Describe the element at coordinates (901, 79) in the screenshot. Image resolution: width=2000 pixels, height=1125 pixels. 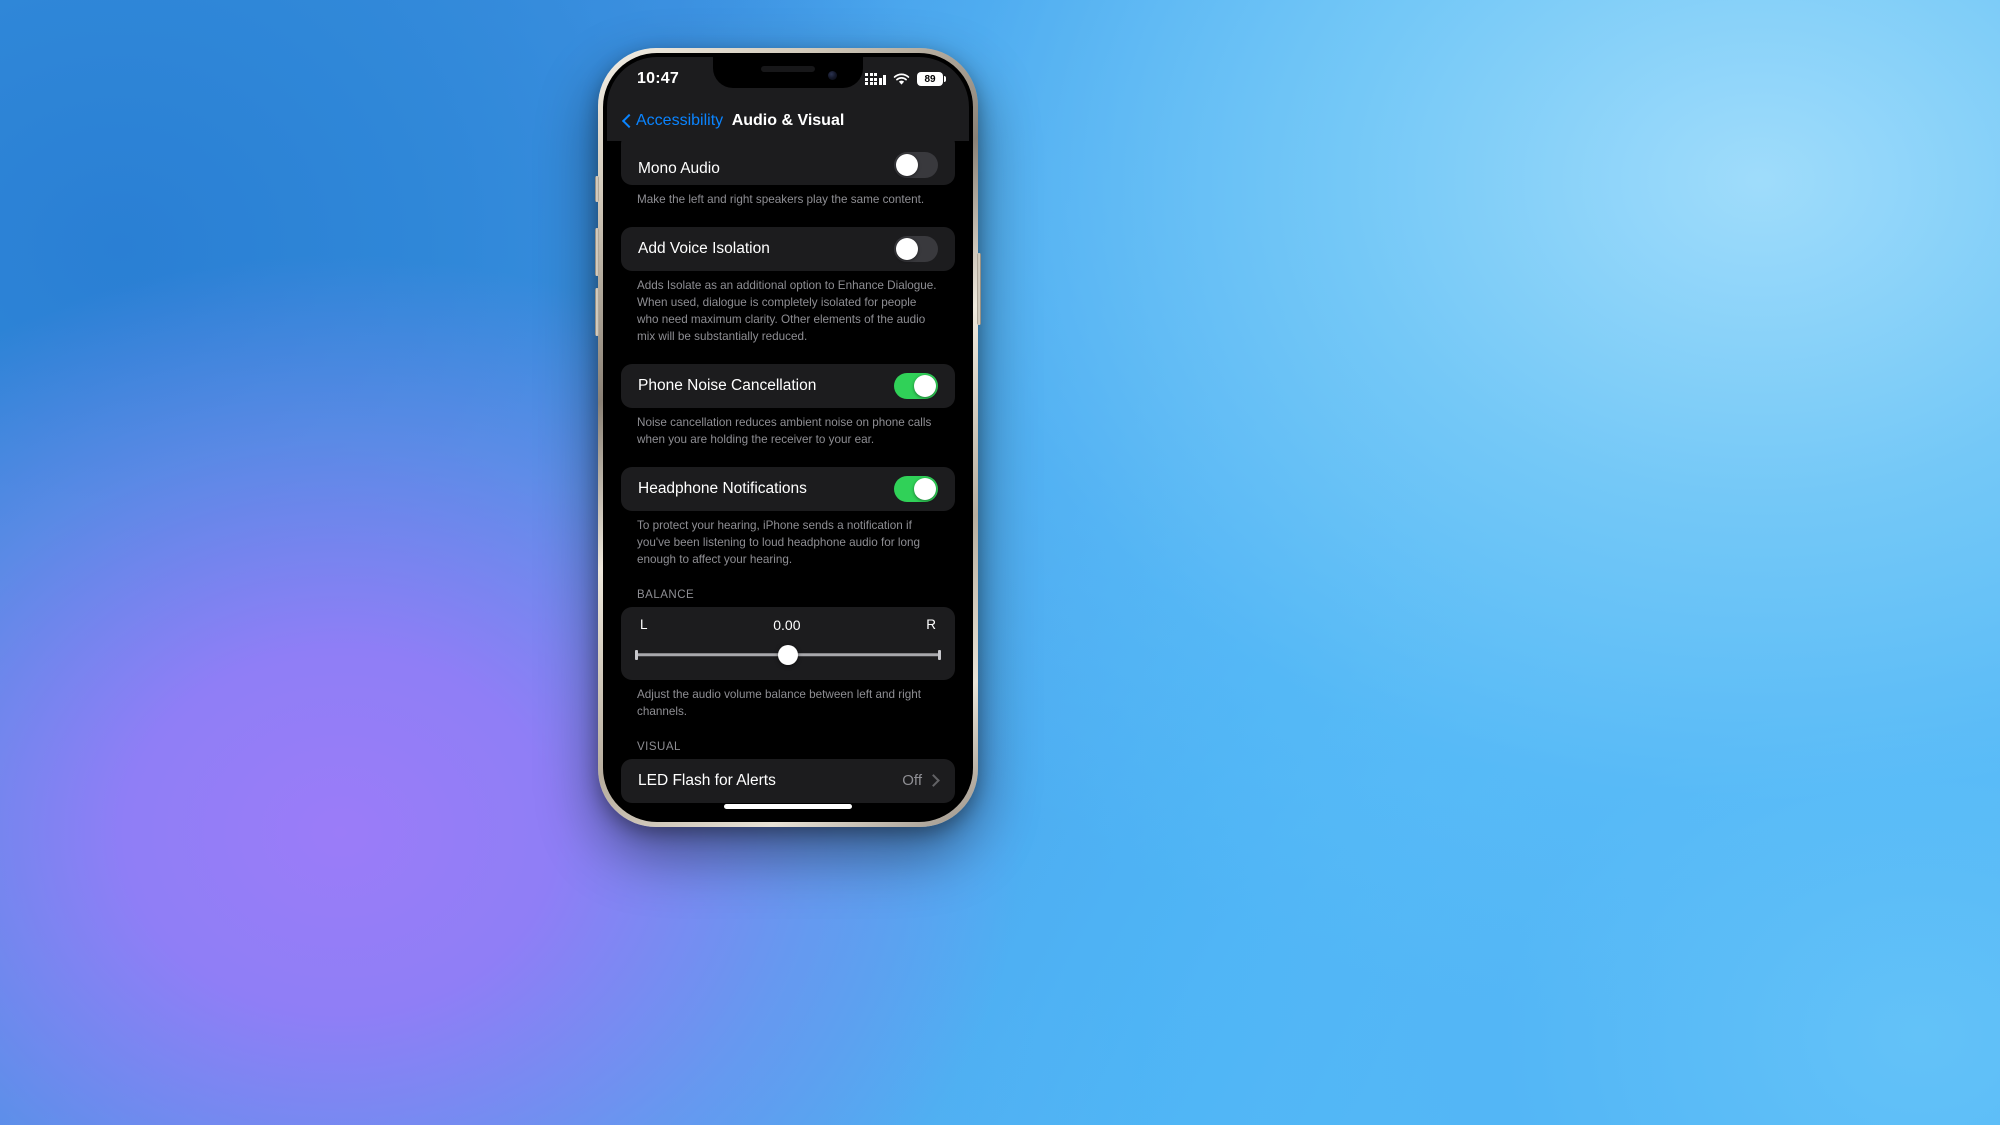
I see `wifi-icon` at that location.